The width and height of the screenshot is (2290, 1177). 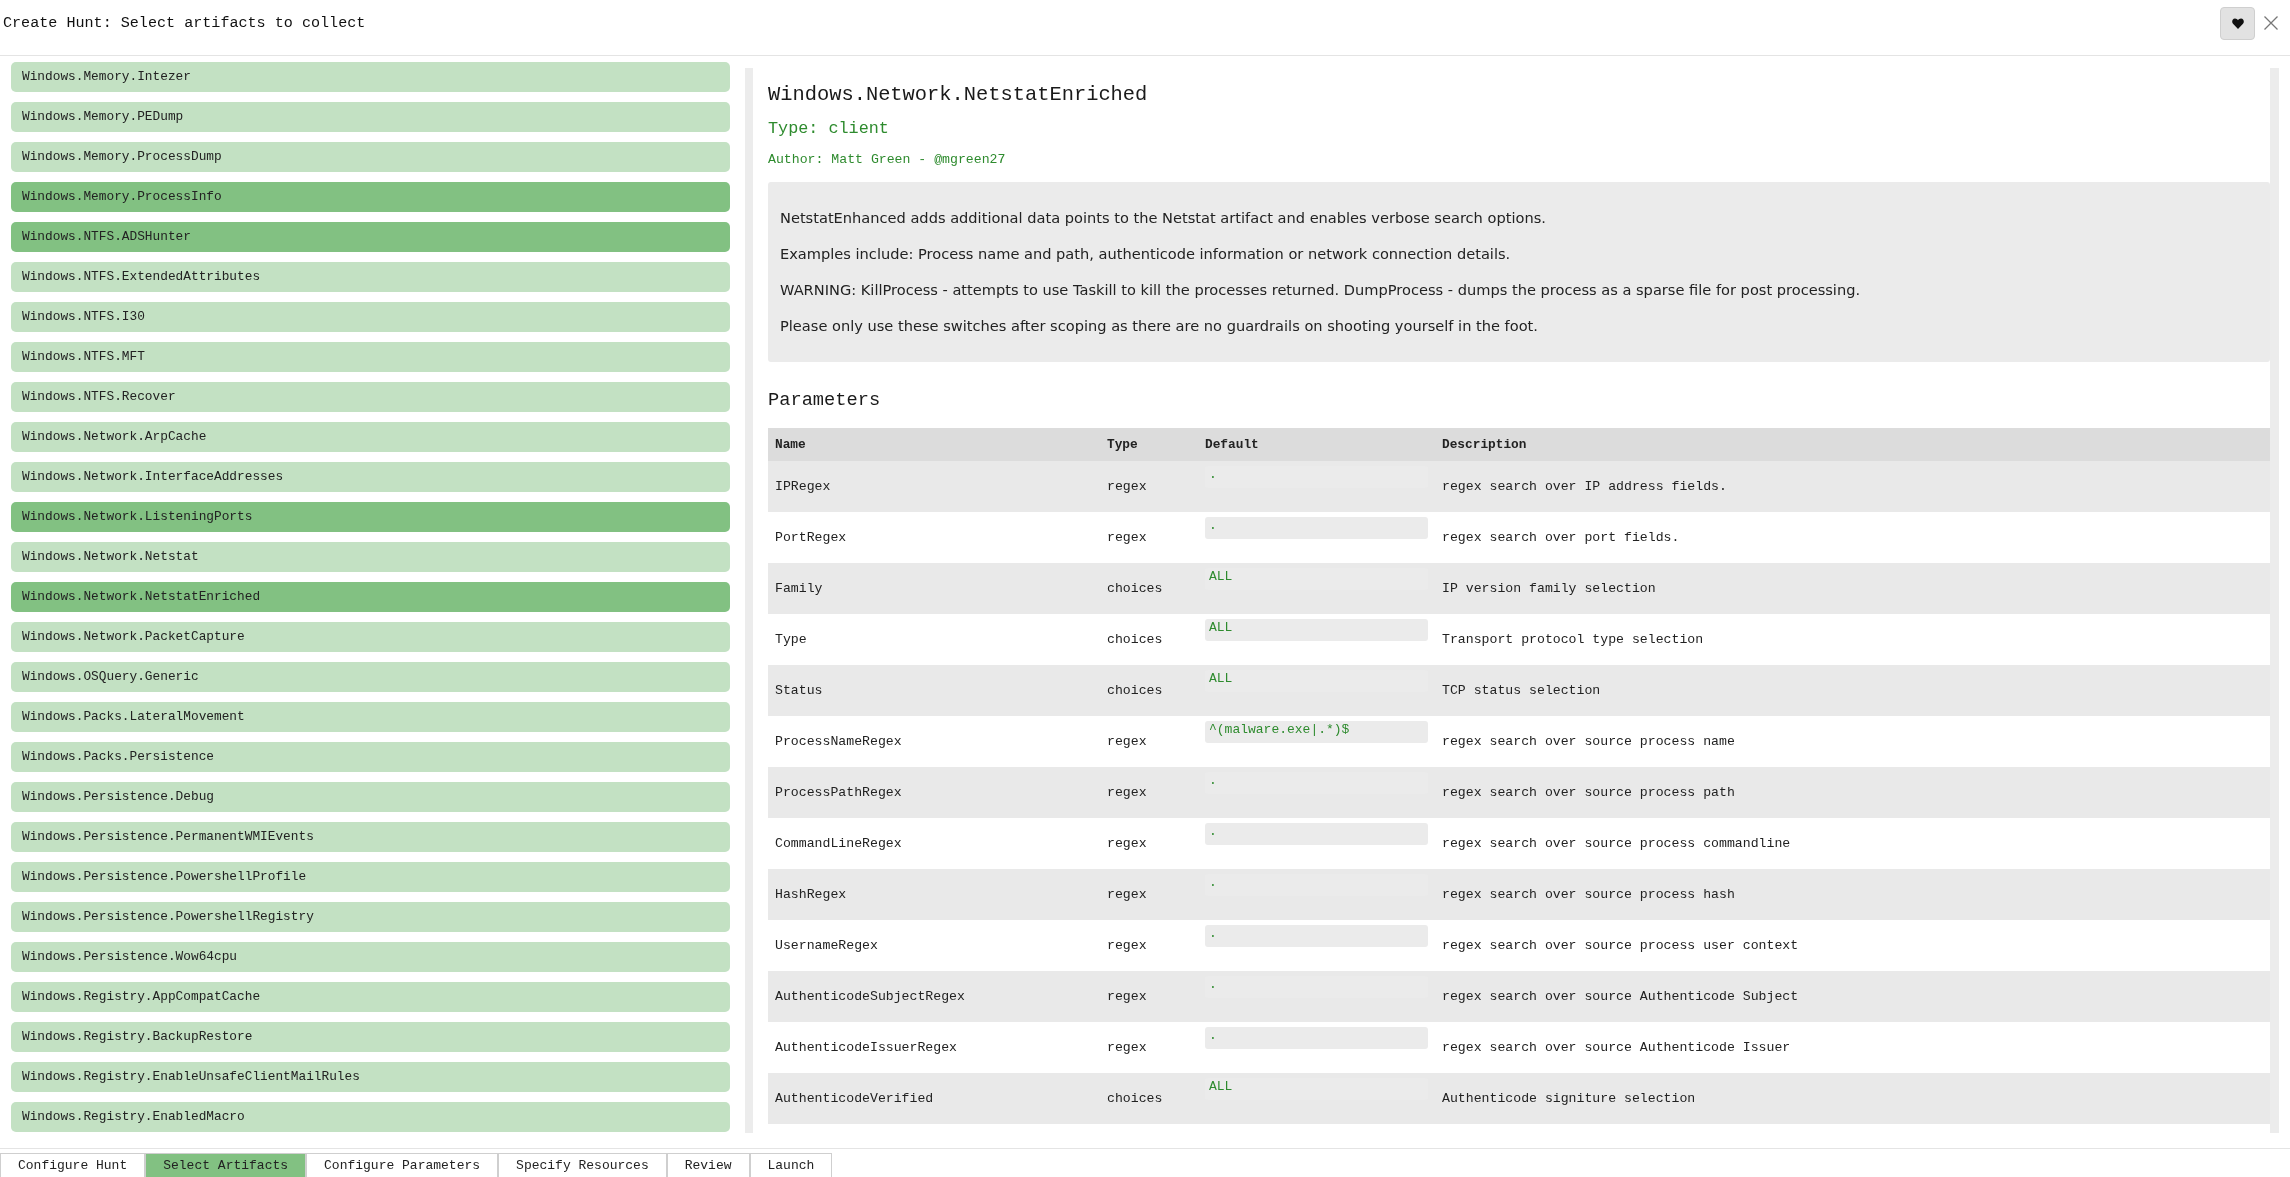 I want to click on table-cell-text: regex search over source process commandline, so click(x=1616, y=843).